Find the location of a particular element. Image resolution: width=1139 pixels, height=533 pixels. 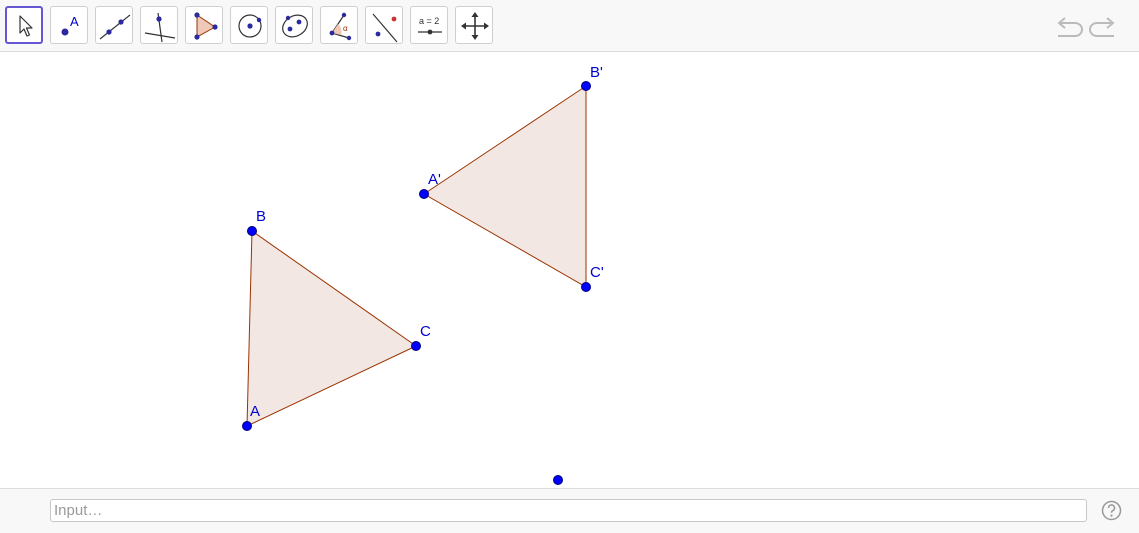

move-tool-button is located at coordinates (24, 25).